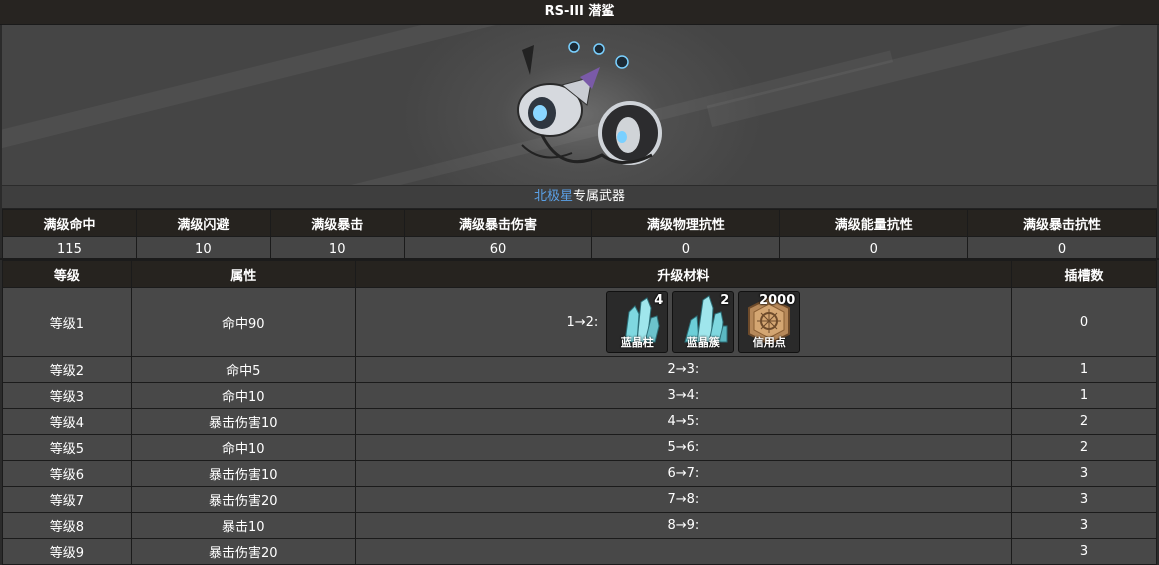 The image size is (1159, 565). I want to click on table-row: 等级5 命中10 5→6: 2, so click(579, 447).